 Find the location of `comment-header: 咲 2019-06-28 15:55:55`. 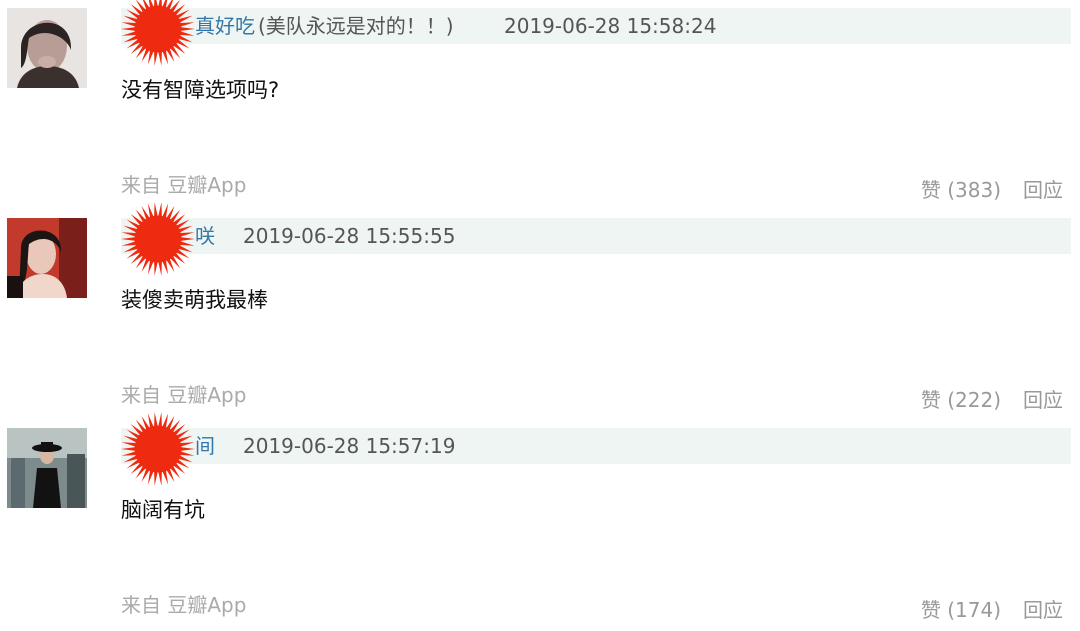

comment-header: 咲 2019-06-28 15:55:55 is located at coordinates (596, 236).